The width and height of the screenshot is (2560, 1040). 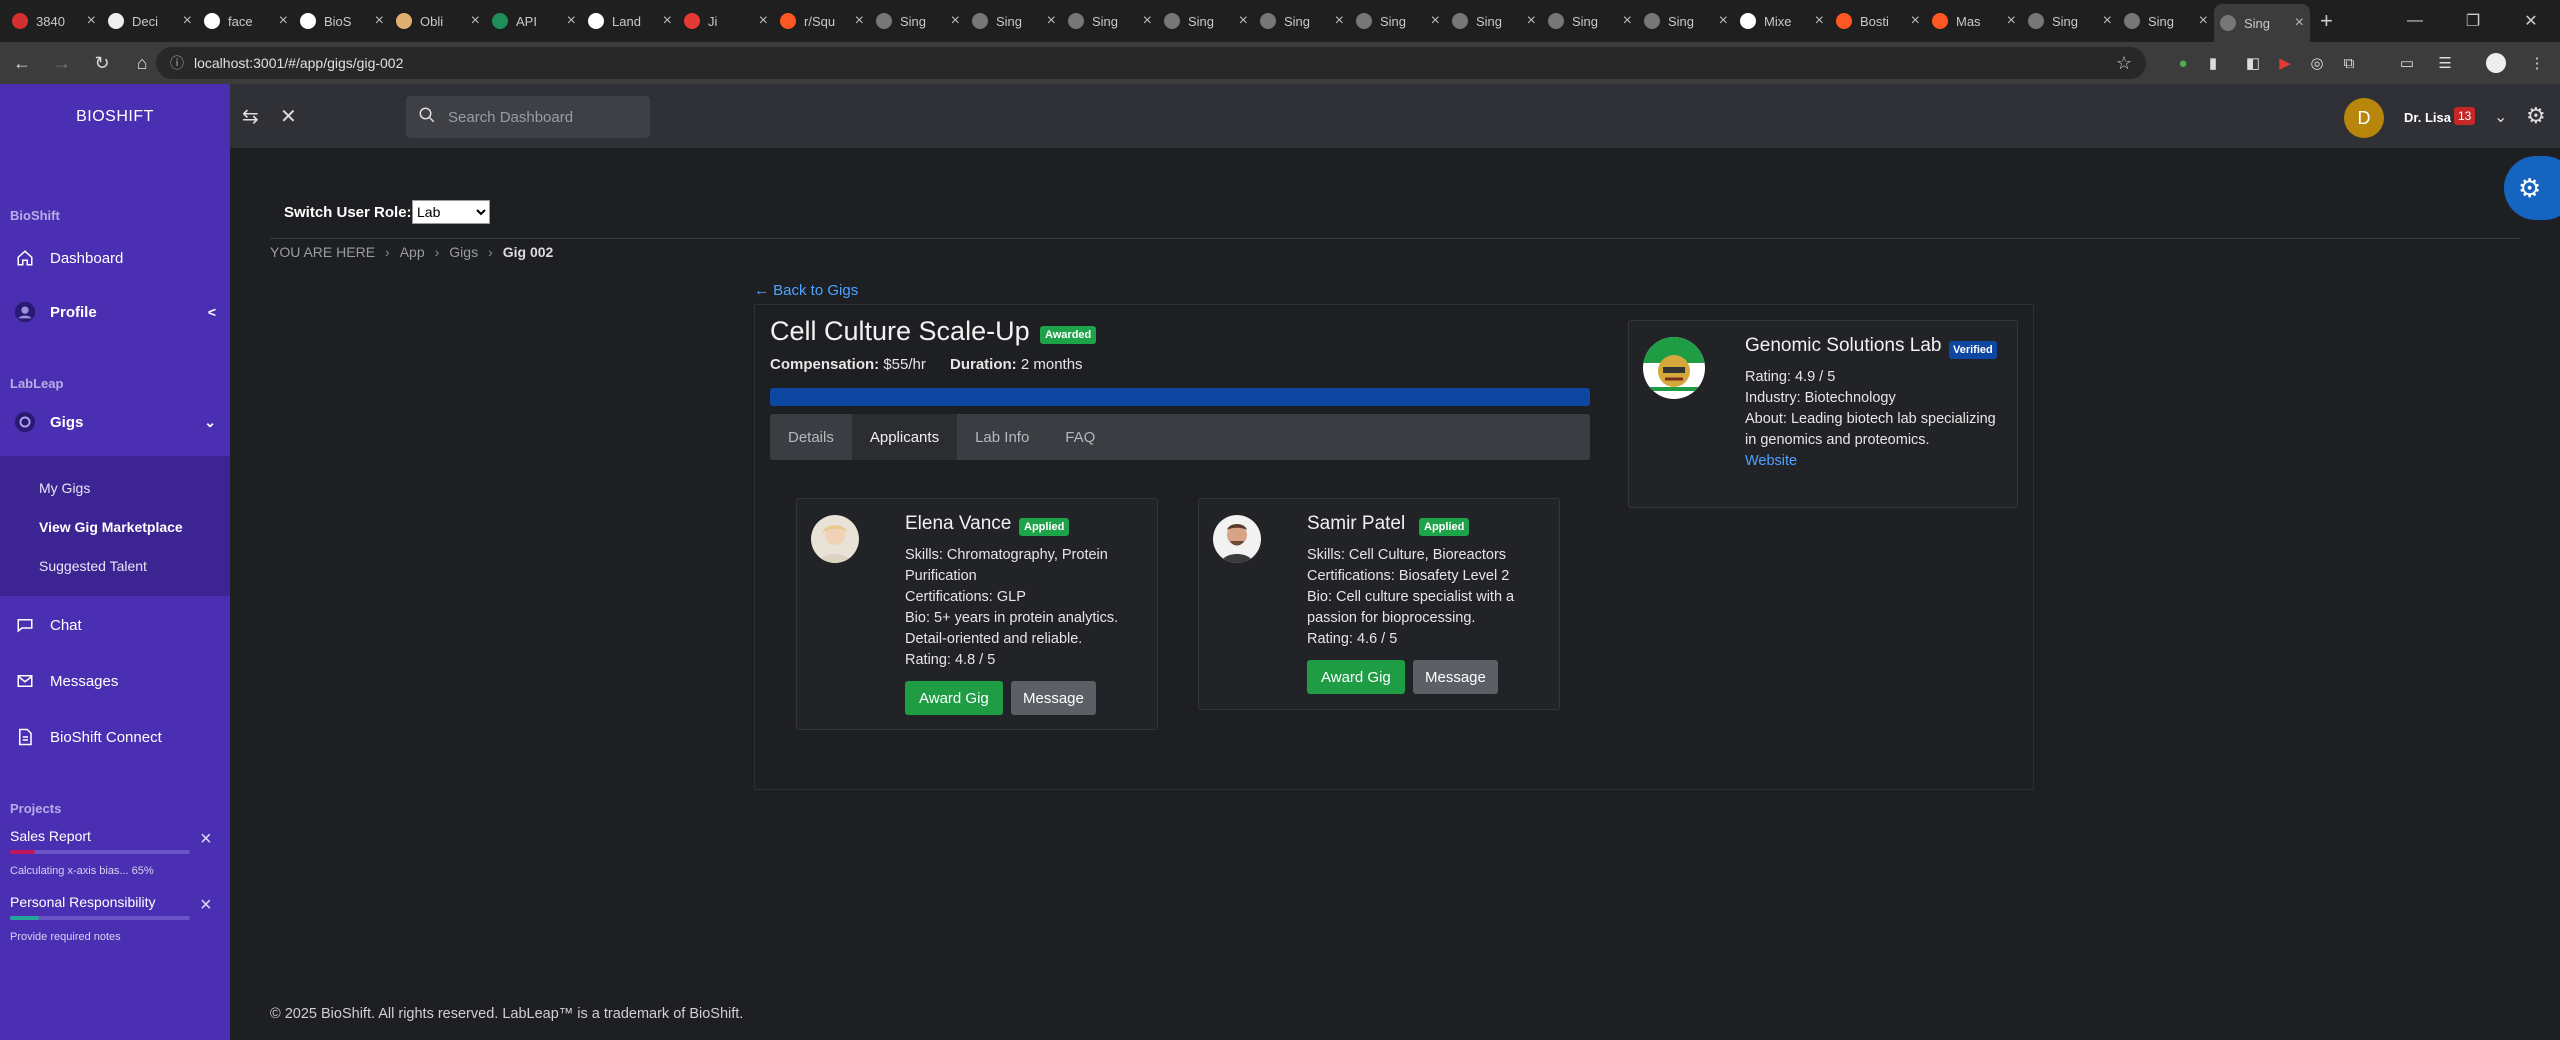 What do you see at coordinates (2537, 63) in the screenshot?
I see `menu-dots-icon: ⋮` at bounding box center [2537, 63].